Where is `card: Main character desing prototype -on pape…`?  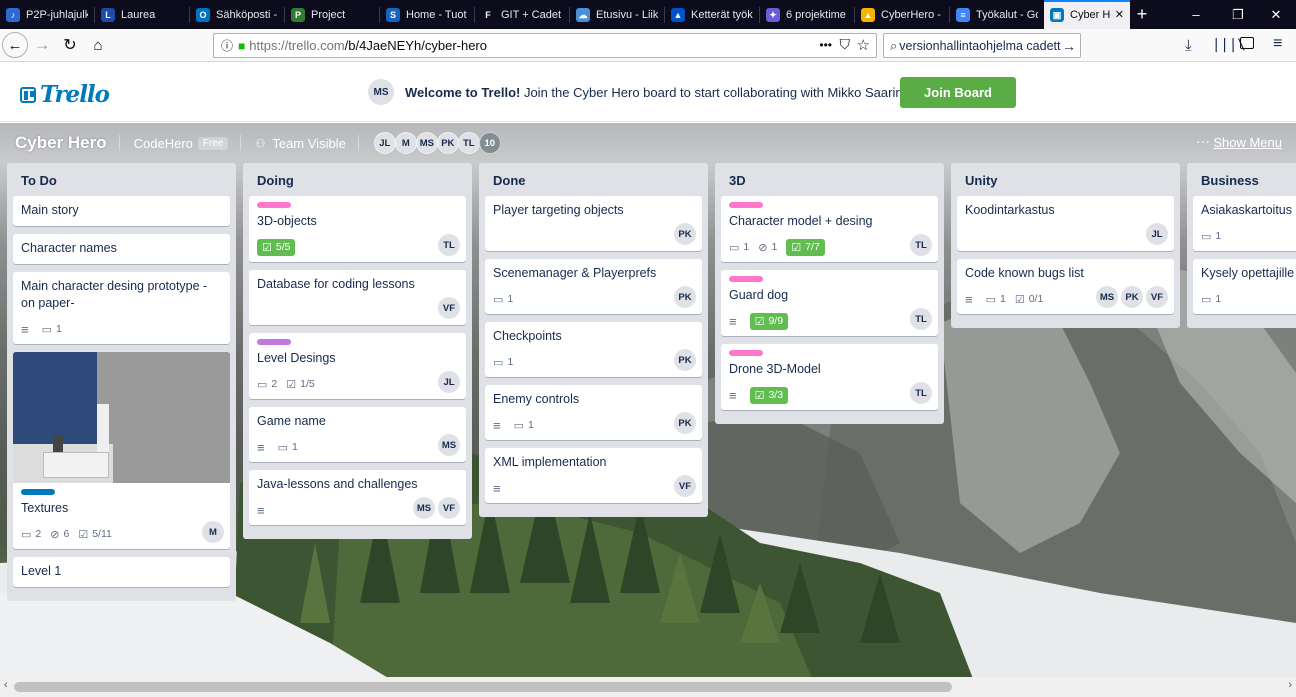
card: Main character desing prototype -on pape… is located at coordinates (121, 308).